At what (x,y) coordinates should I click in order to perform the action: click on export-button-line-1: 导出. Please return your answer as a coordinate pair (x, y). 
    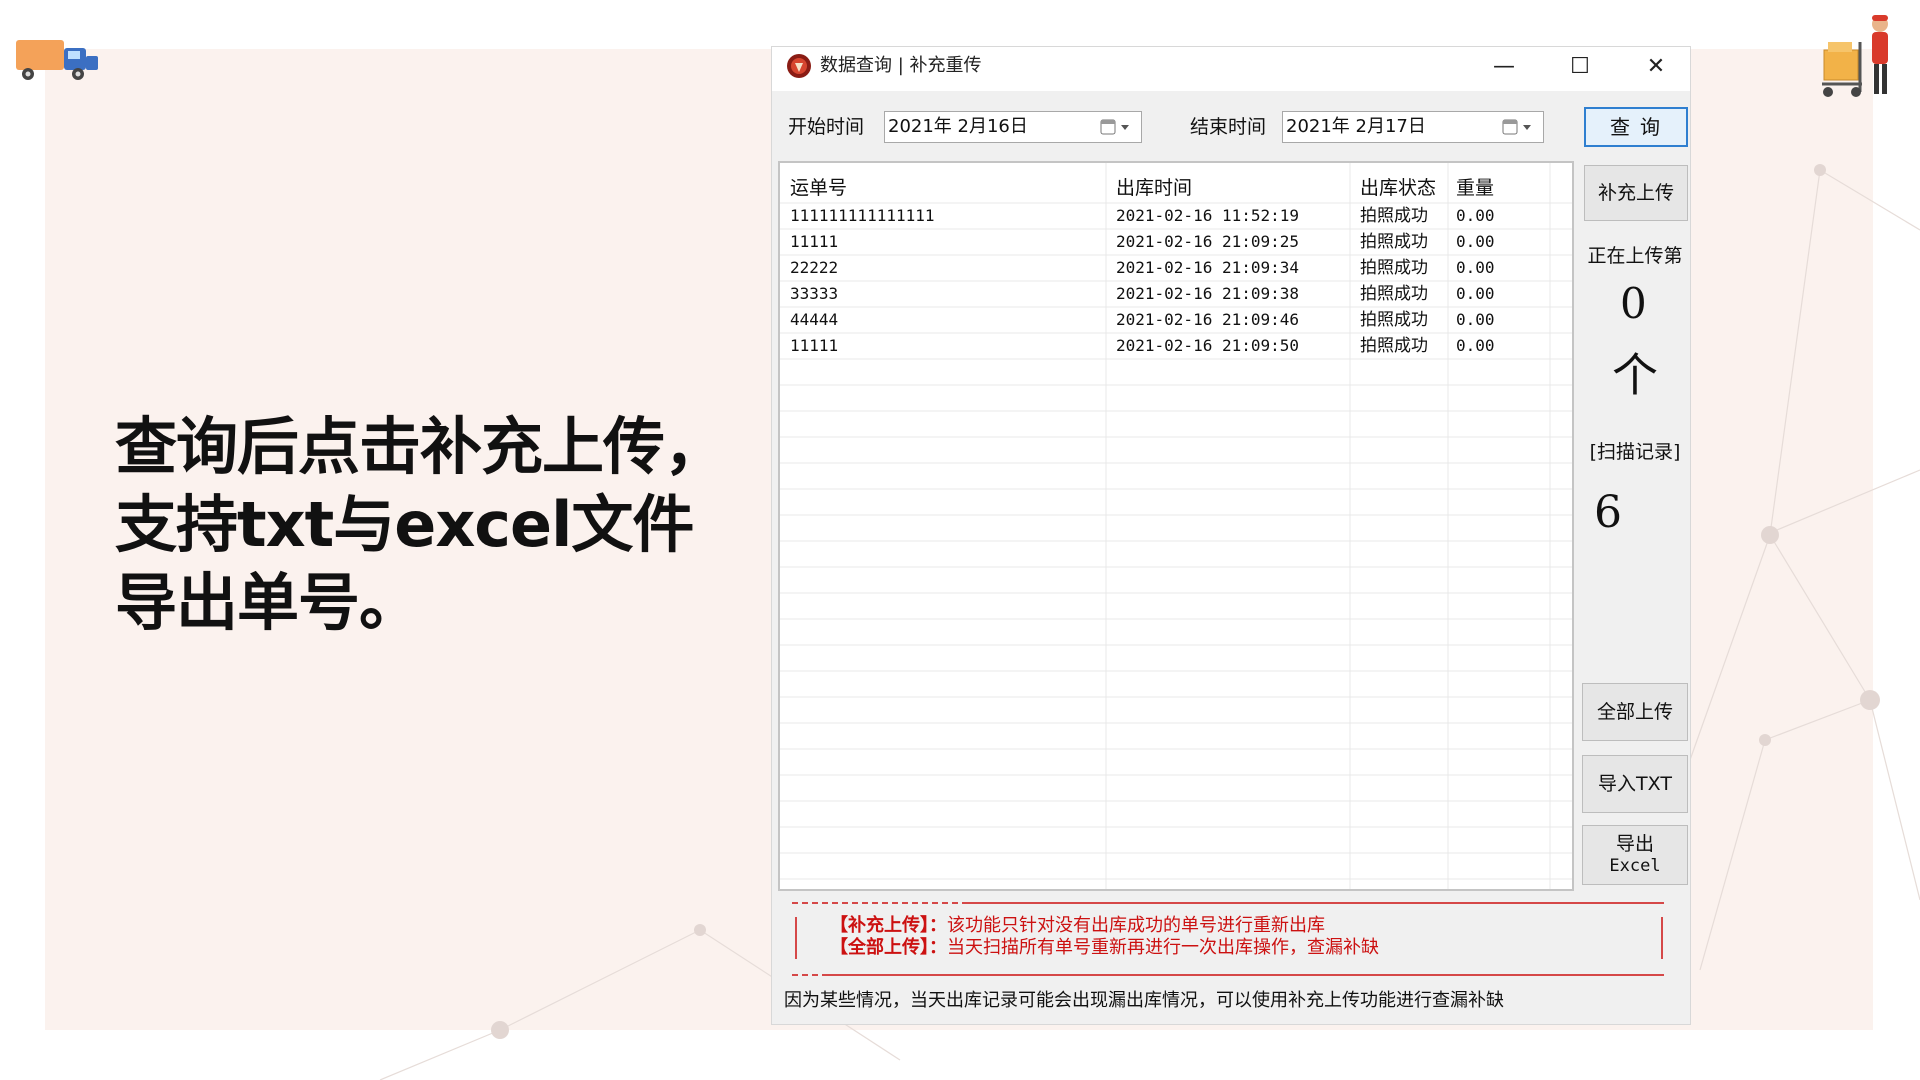
    Looking at the image, I should click on (1634, 844).